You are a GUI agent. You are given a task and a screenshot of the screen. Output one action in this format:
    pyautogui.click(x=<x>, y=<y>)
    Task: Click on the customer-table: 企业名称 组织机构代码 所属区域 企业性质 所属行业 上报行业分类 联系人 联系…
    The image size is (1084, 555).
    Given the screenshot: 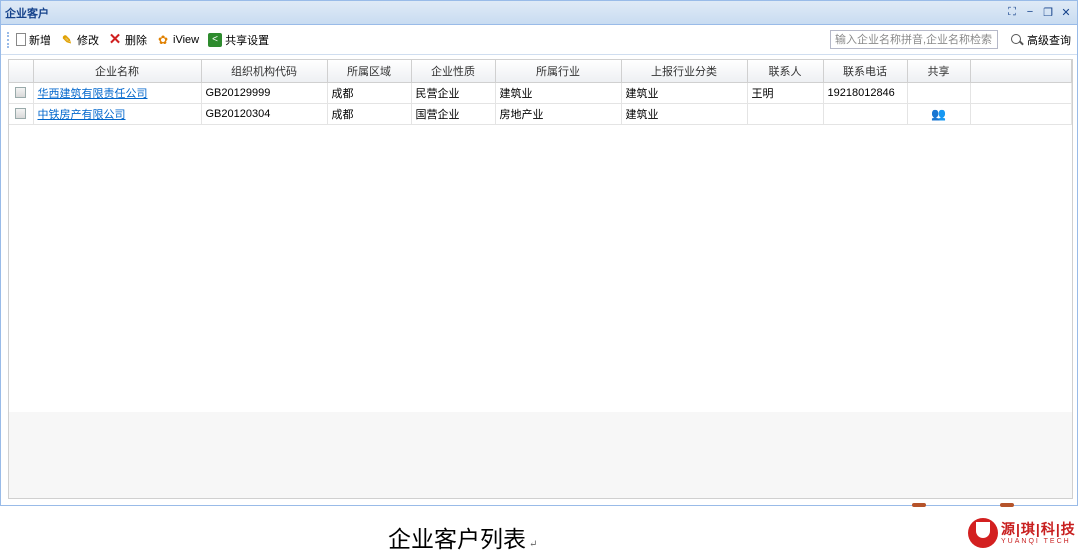 What is the action you would take?
    pyautogui.click(x=540, y=92)
    